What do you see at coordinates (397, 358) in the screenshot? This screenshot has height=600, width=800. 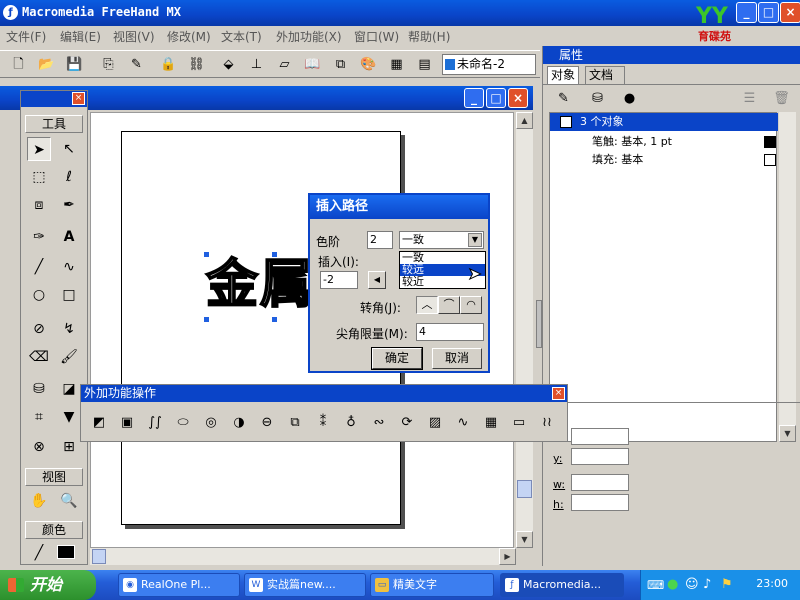 I see `ok-button: 确定` at bounding box center [397, 358].